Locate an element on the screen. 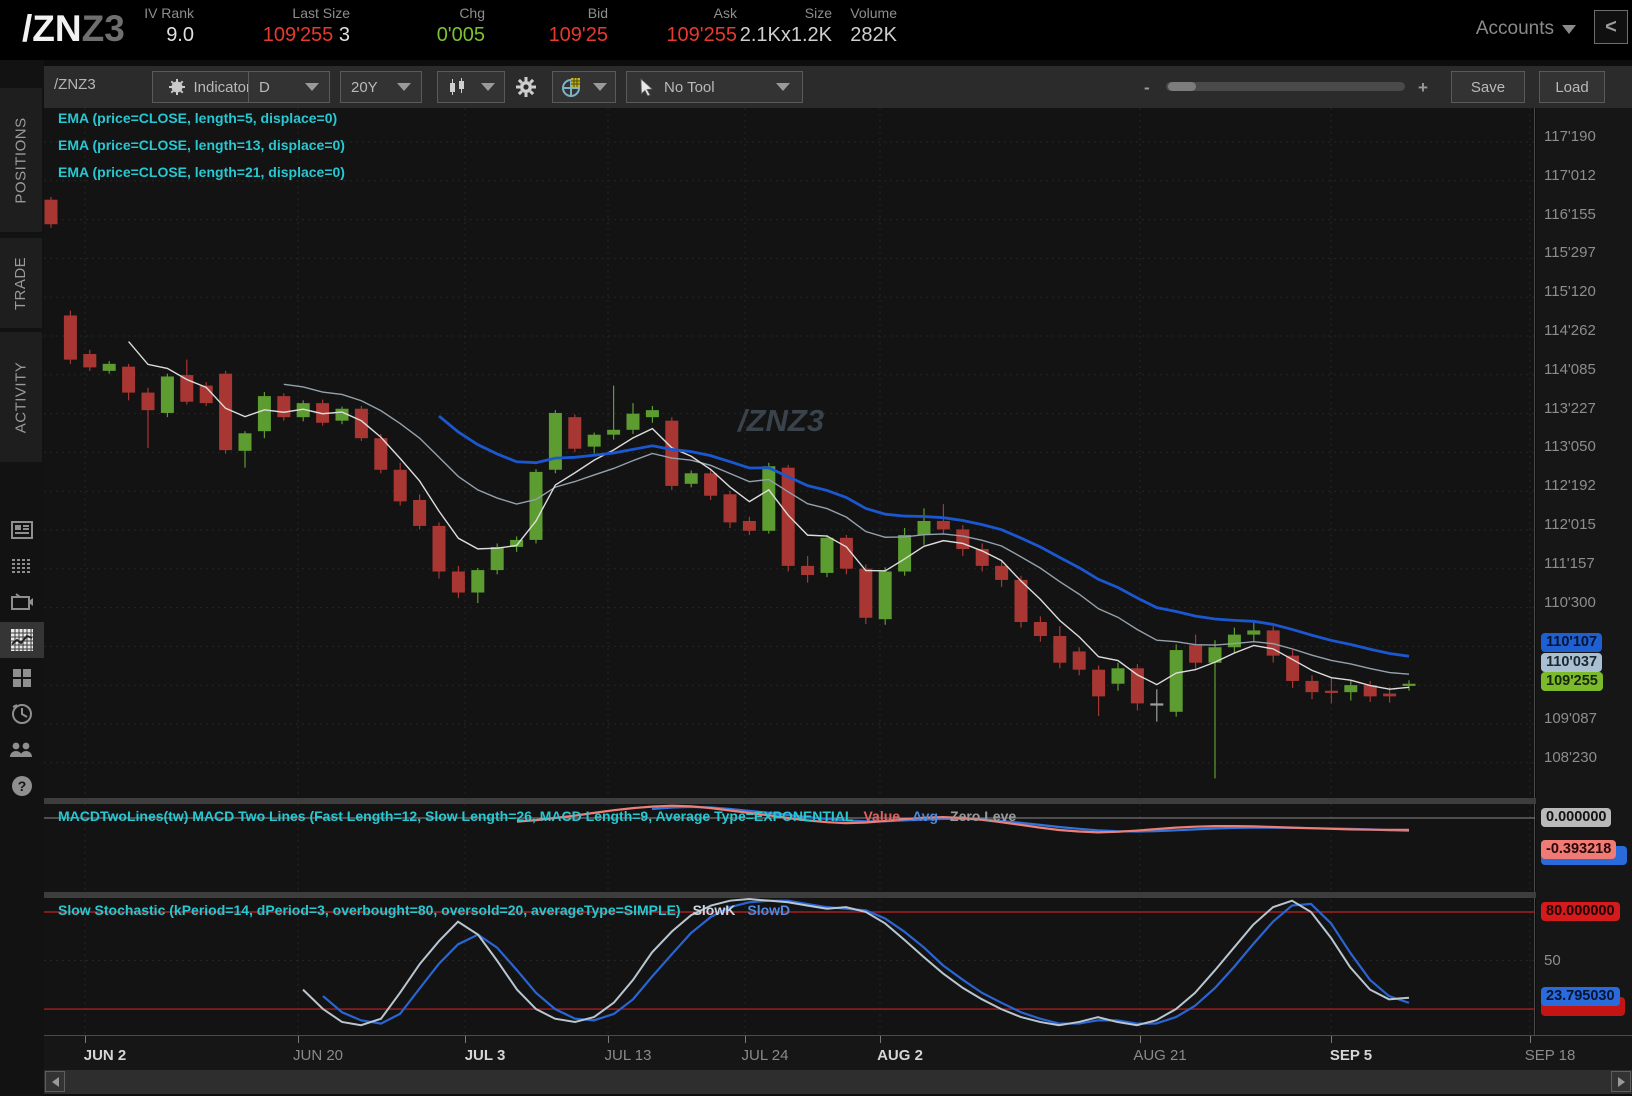  no-tool-label: No Tool is located at coordinates (689, 87).